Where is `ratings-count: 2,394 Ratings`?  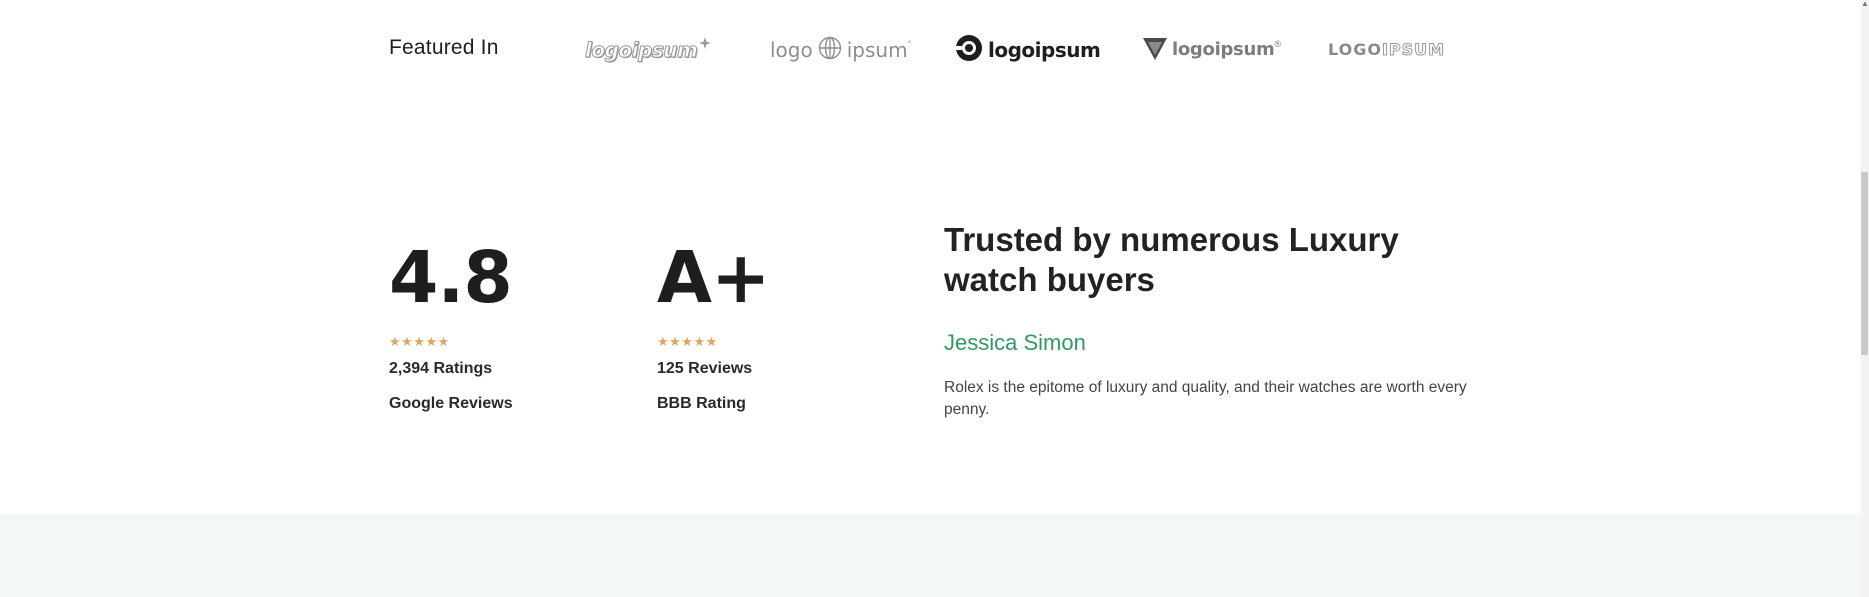 ratings-count: 2,394 Ratings is located at coordinates (441, 368).